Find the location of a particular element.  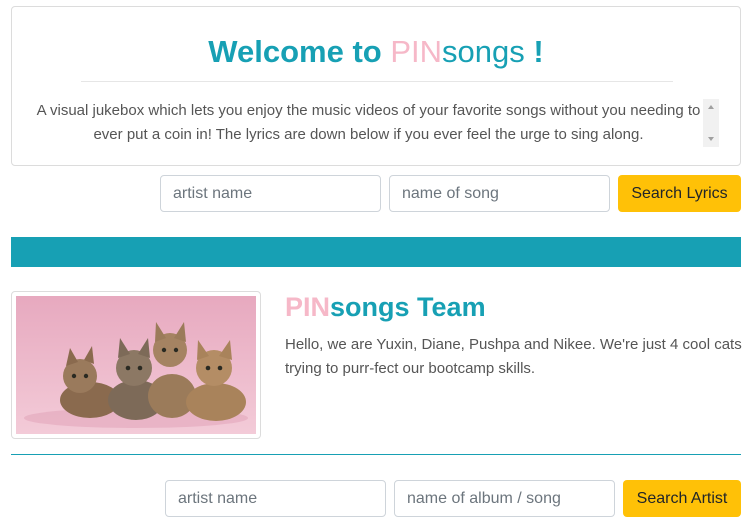

description-scrollbar is located at coordinates (711, 123).